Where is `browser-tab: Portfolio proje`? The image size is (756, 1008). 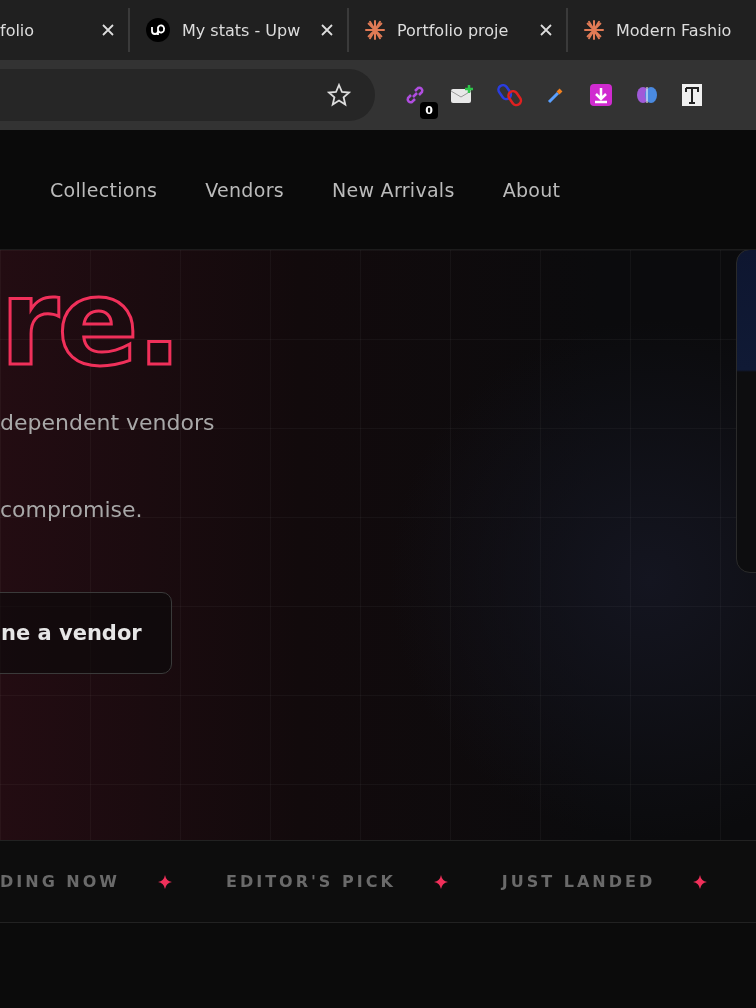
browser-tab: Portfolio proje is located at coordinates (458, 30).